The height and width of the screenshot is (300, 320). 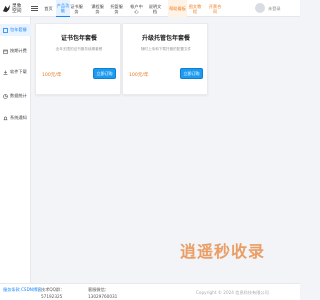 I want to click on package-icon, so click(x=5, y=30).